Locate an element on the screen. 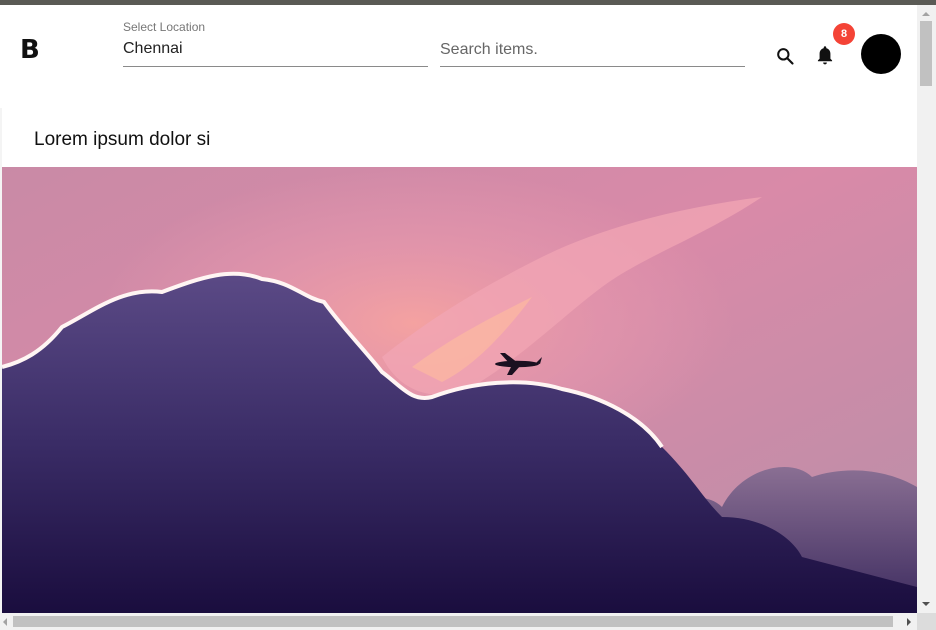  notification-badge: 8 is located at coordinates (844, 34).